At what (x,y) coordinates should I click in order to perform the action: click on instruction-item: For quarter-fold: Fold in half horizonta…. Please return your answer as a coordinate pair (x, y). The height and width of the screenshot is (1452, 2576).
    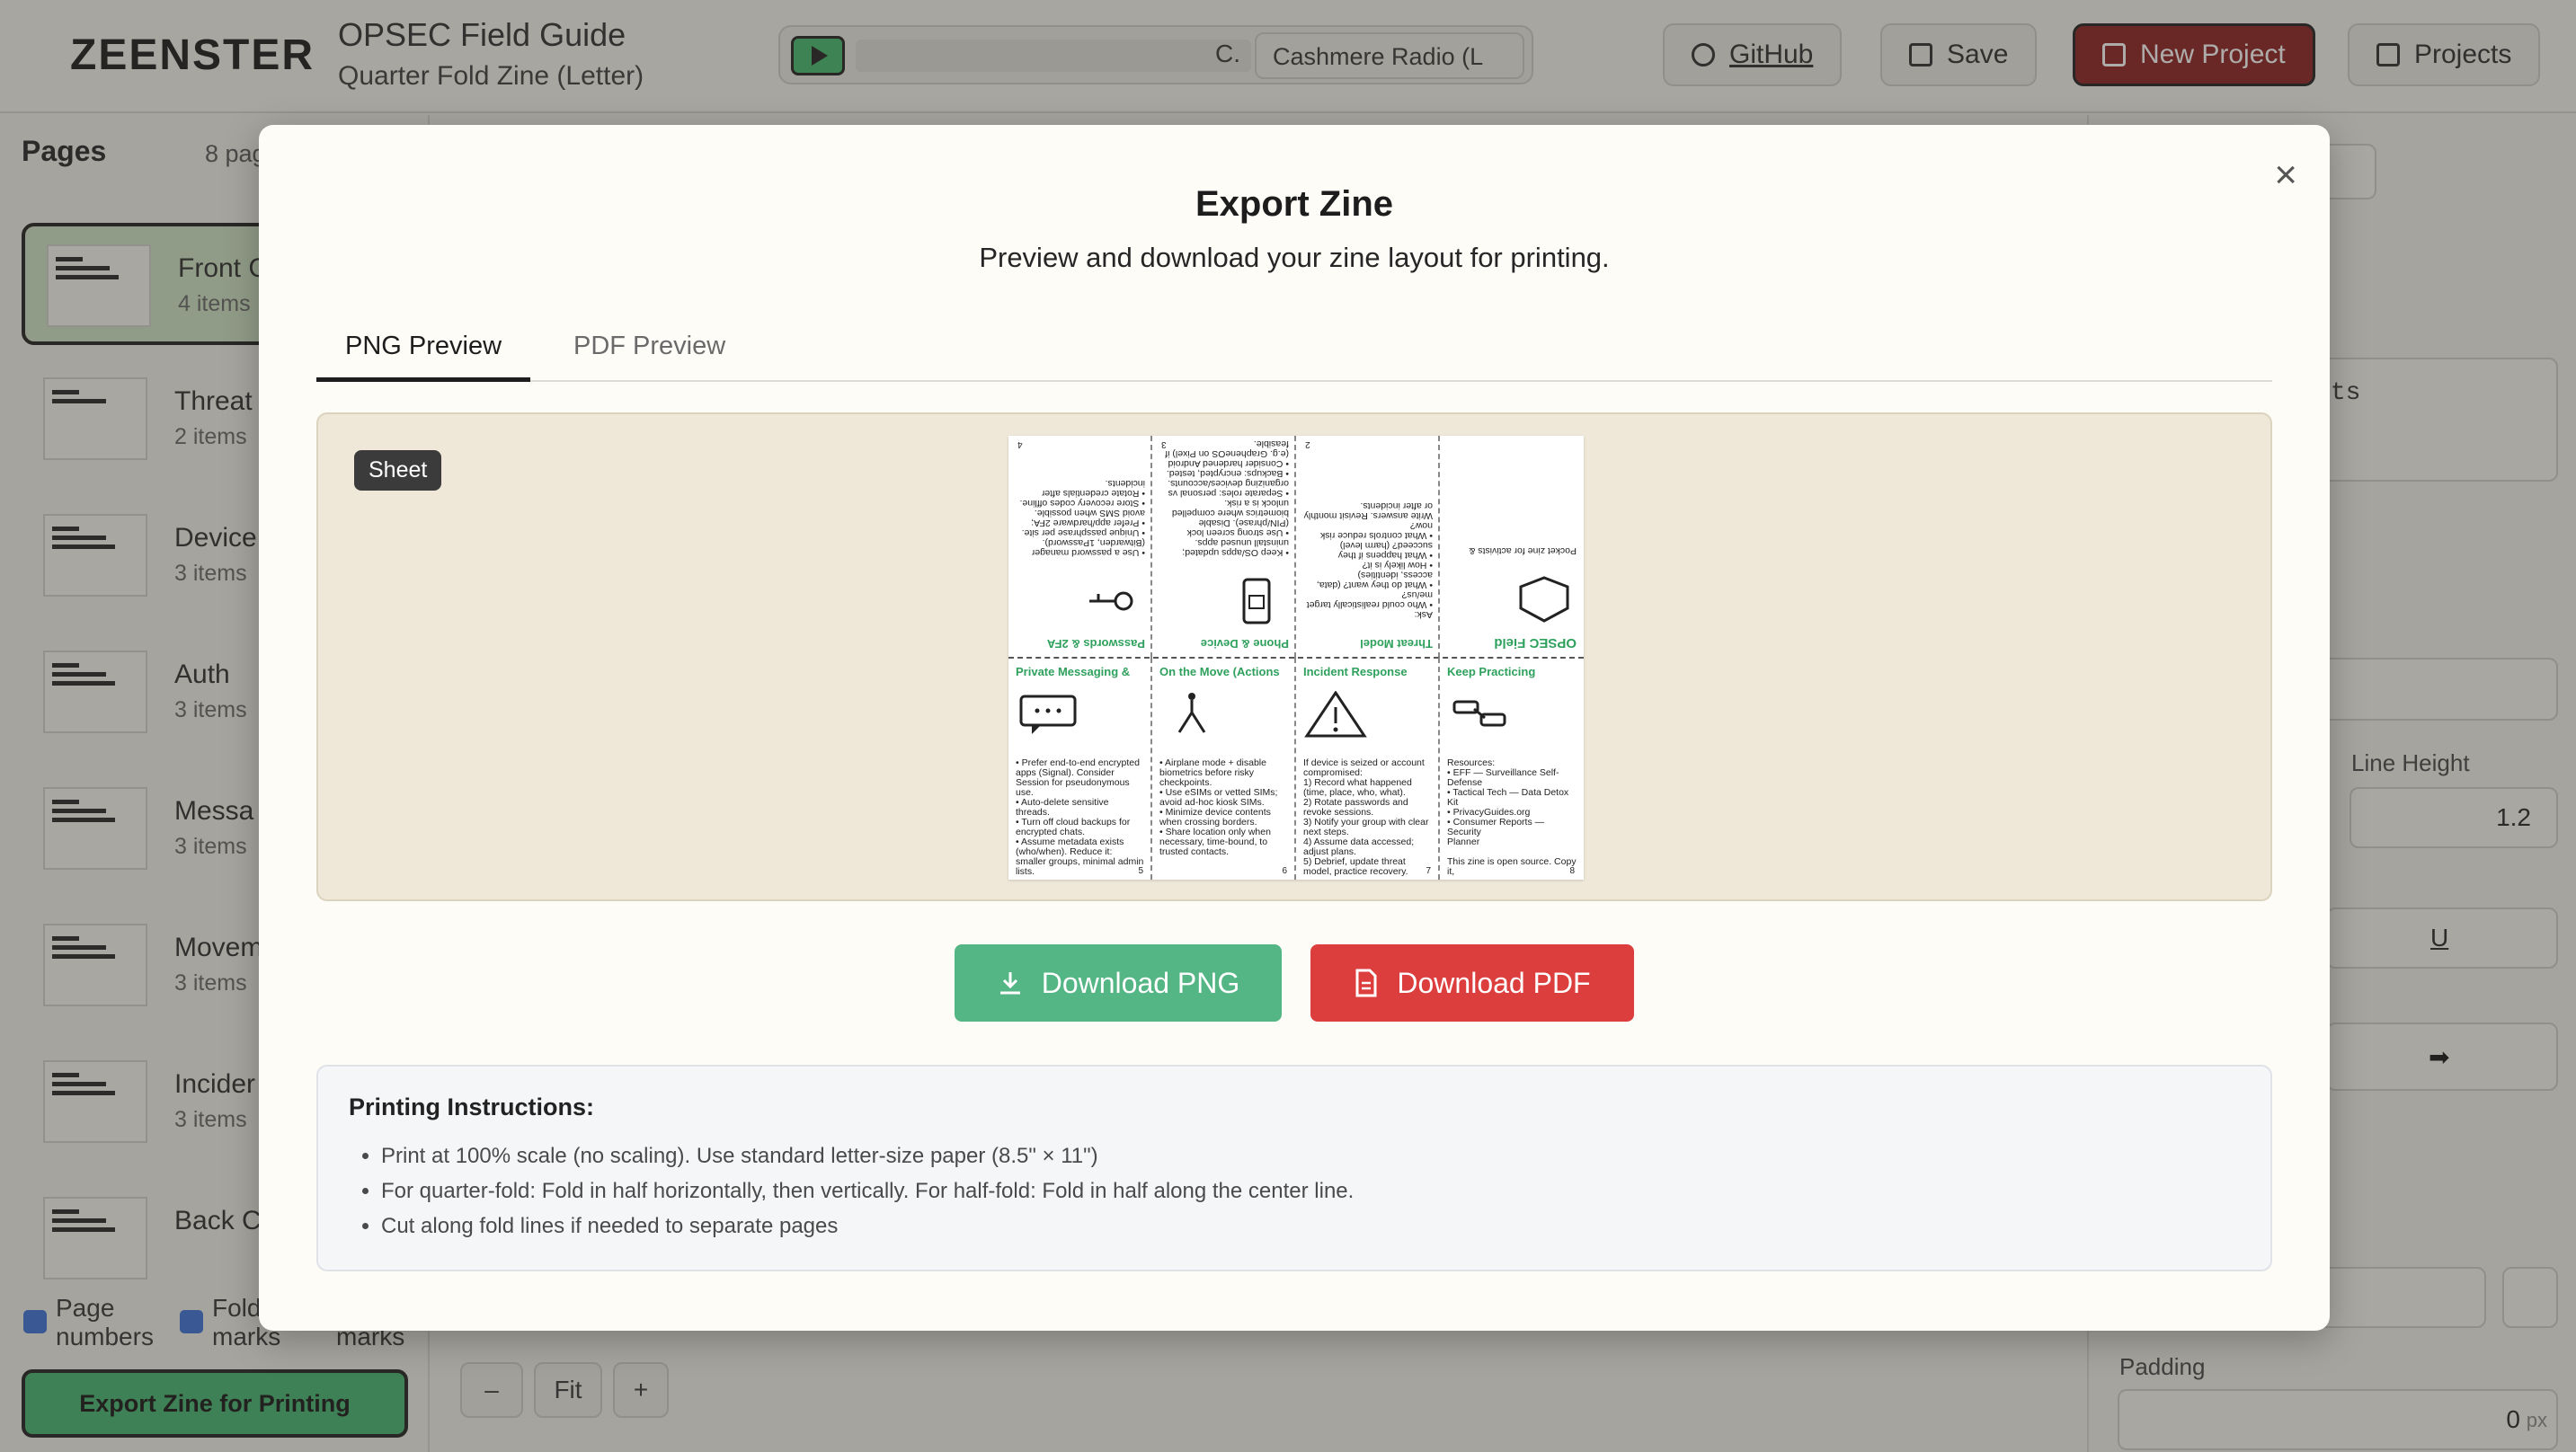
    Looking at the image, I should click on (867, 1191).